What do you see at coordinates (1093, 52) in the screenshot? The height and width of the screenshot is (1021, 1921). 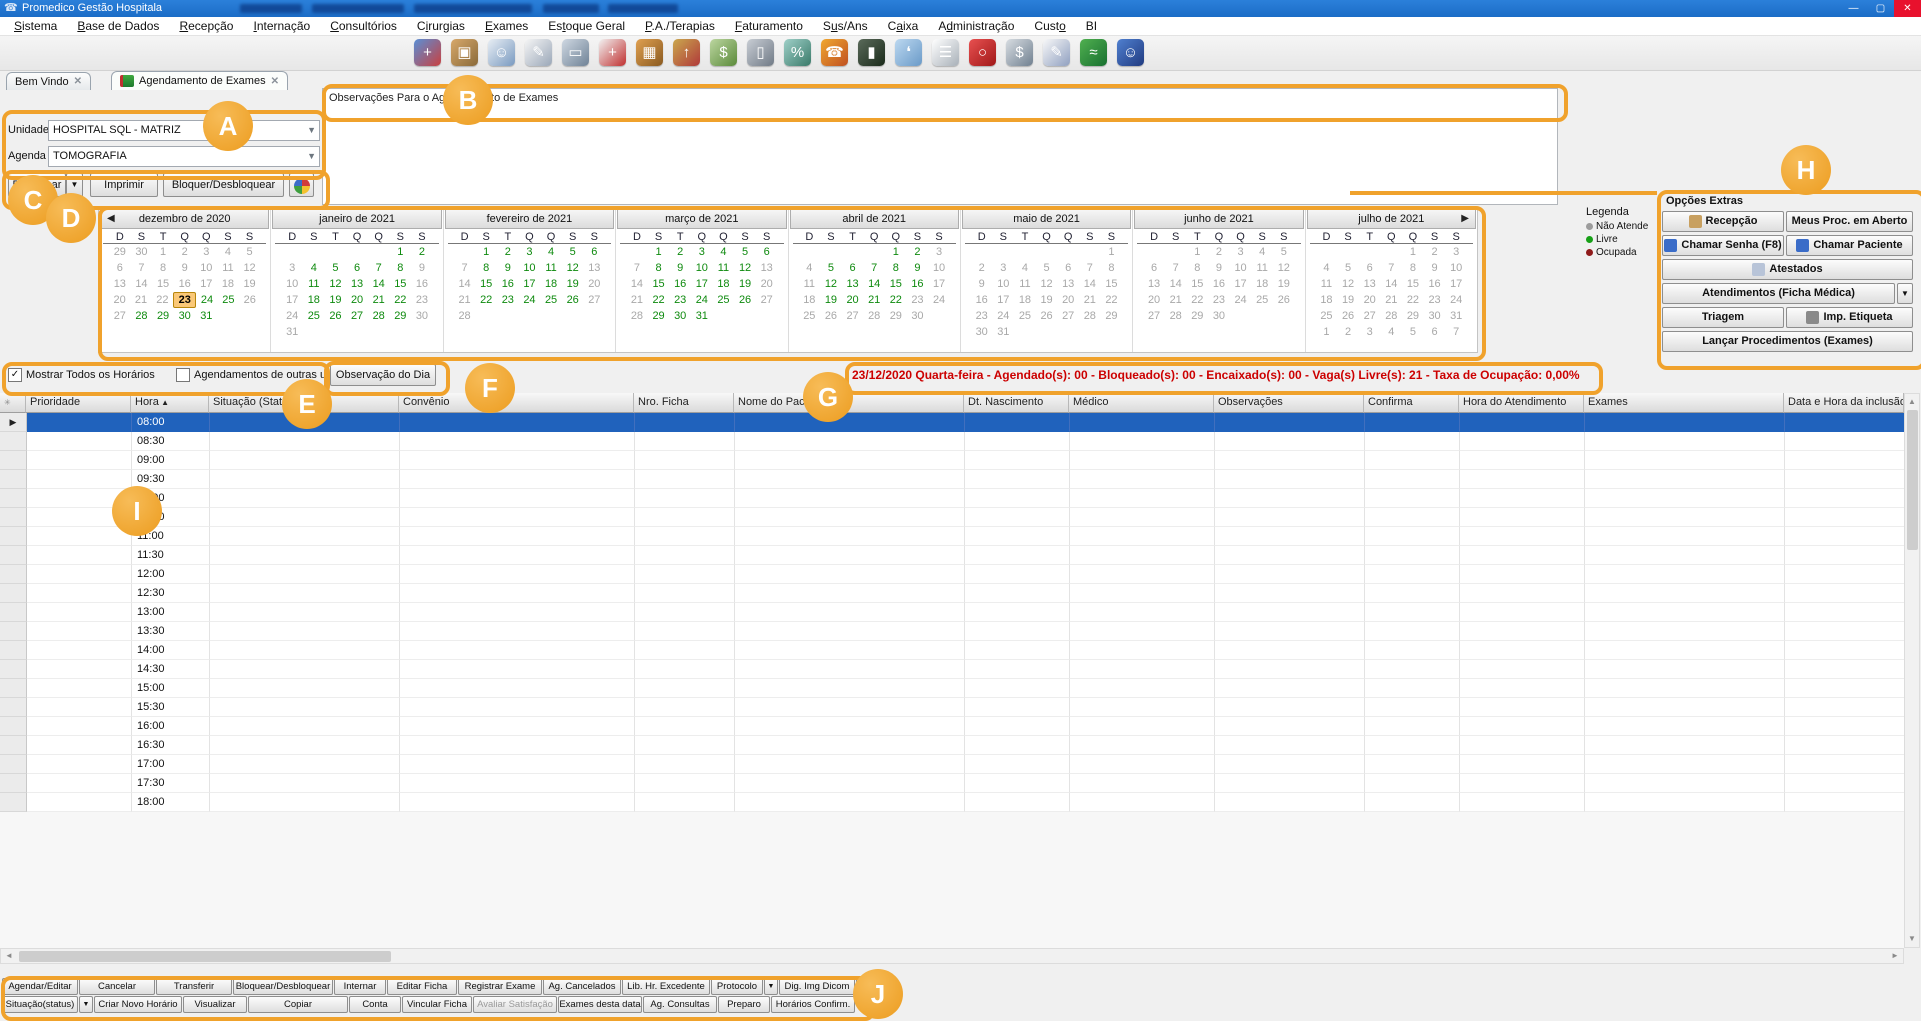 I see `ehr-book-icon: ≈` at bounding box center [1093, 52].